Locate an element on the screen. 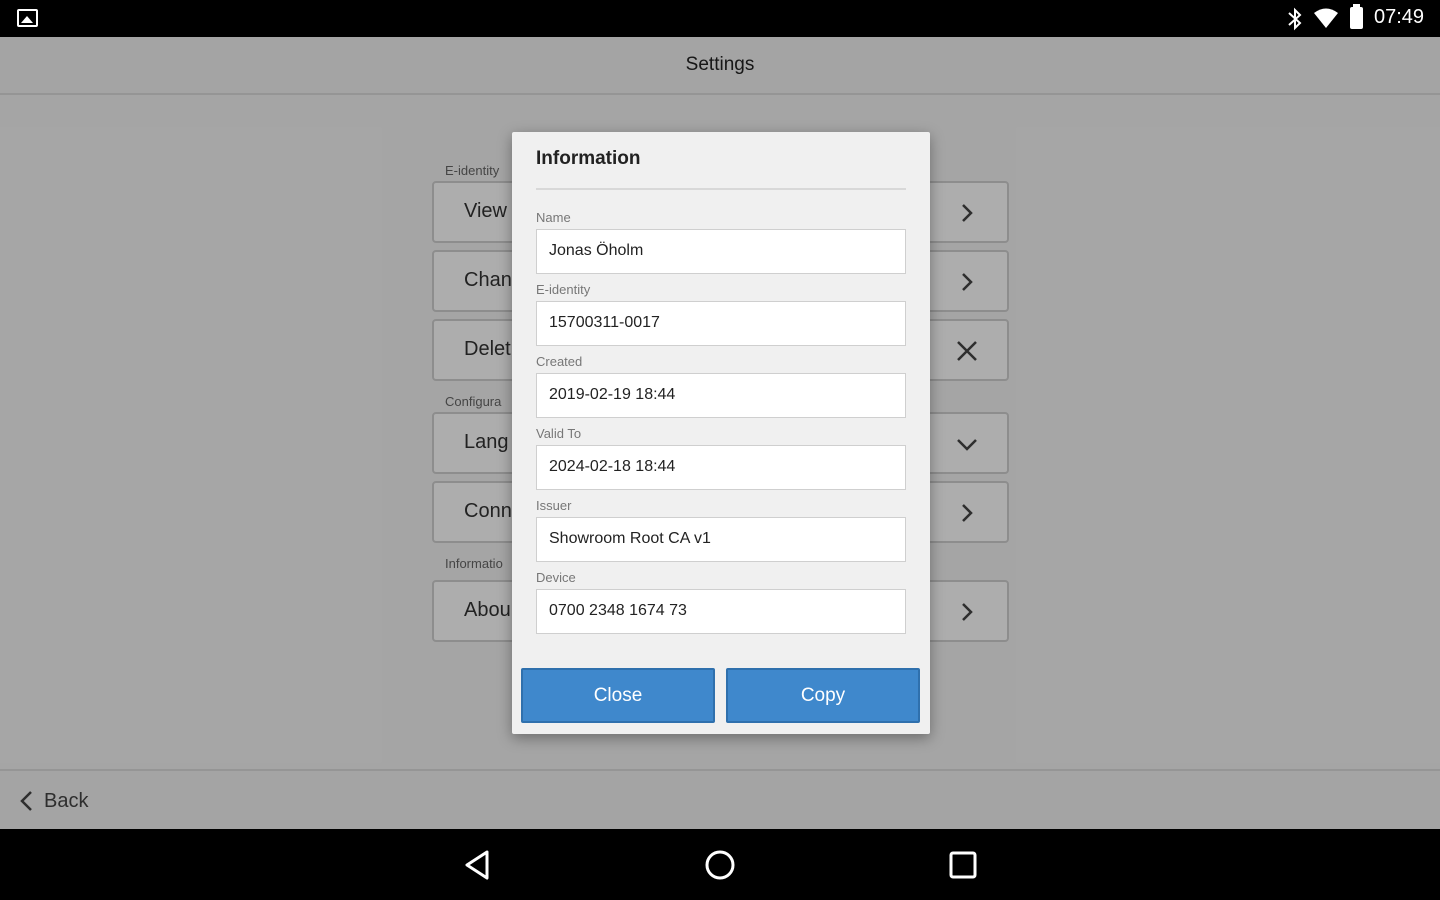  e-identity-label: E-identity is located at coordinates (563, 289).